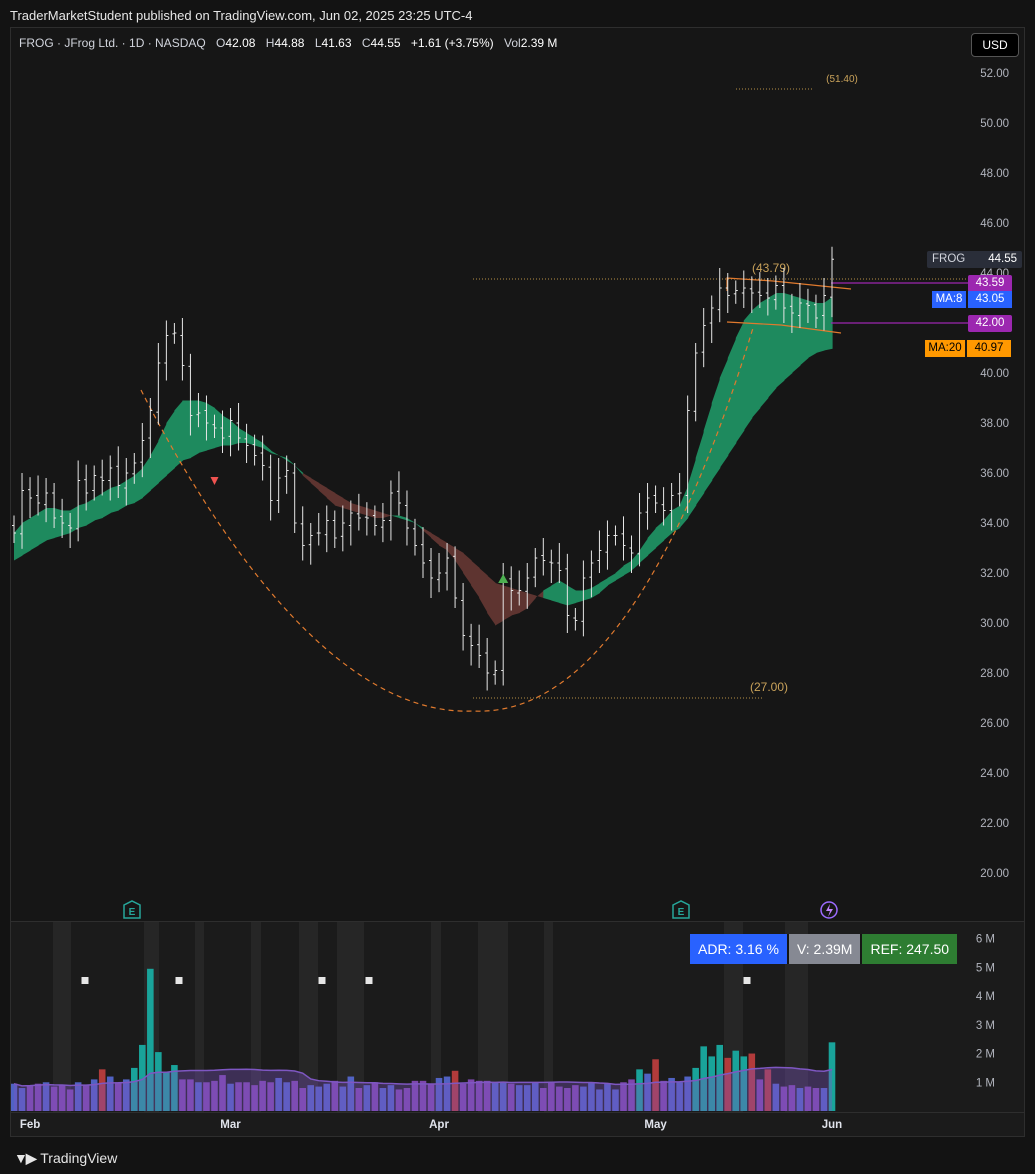 The height and width of the screenshot is (1174, 1035). What do you see at coordinates (62, 1017) in the screenshot?
I see `volume-session-shade` at bounding box center [62, 1017].